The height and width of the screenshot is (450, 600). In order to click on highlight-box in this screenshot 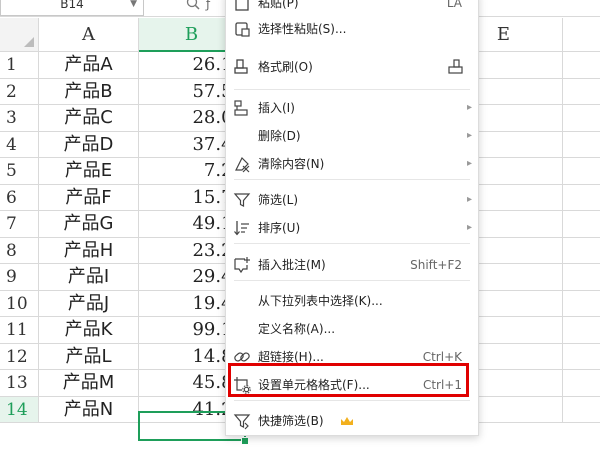, I will do `click(348, 380)`.